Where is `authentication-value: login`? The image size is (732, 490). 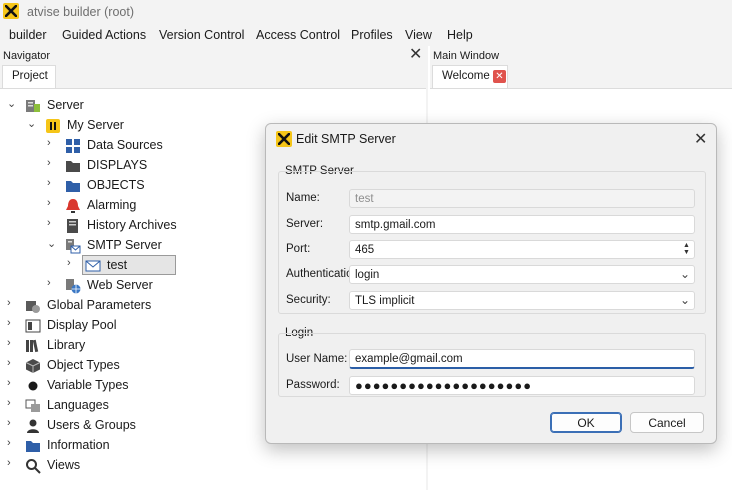 authentication-value: login is located at coordinates (367, 275).